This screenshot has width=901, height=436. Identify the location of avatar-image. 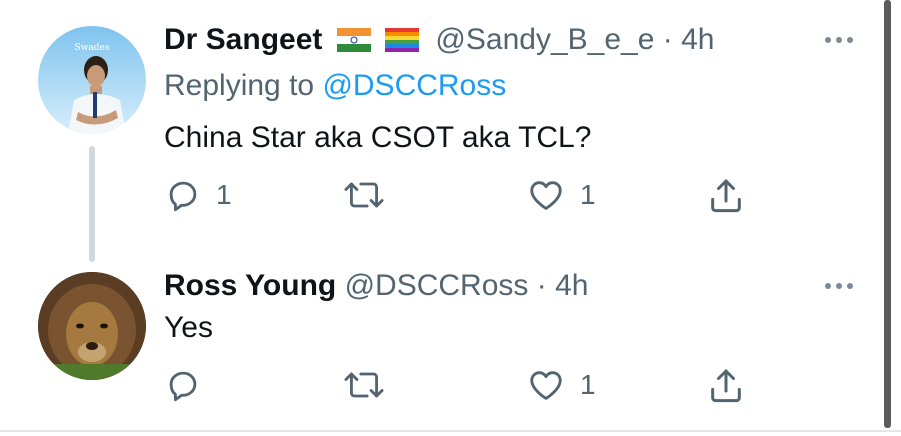
(92, 326).